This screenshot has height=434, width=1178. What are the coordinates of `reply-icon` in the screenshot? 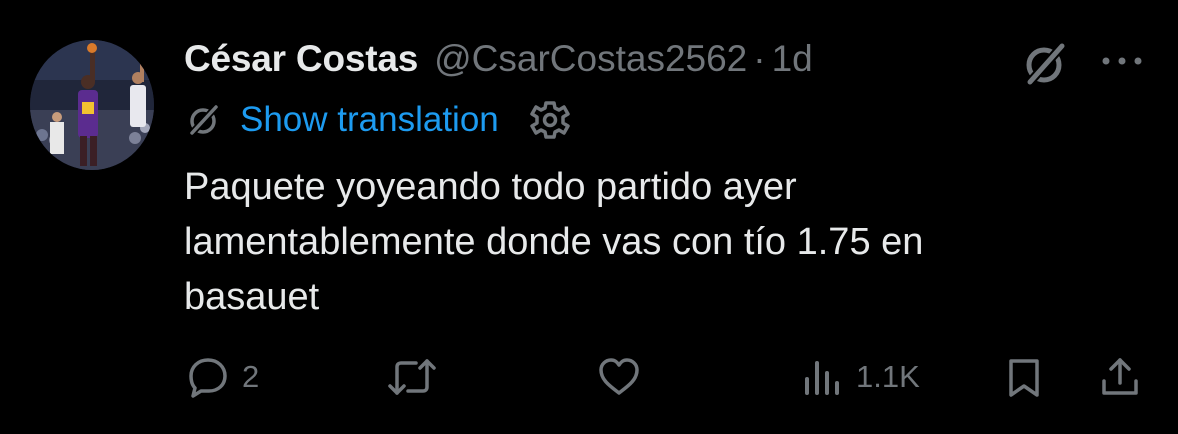 It's located at (208, 377).